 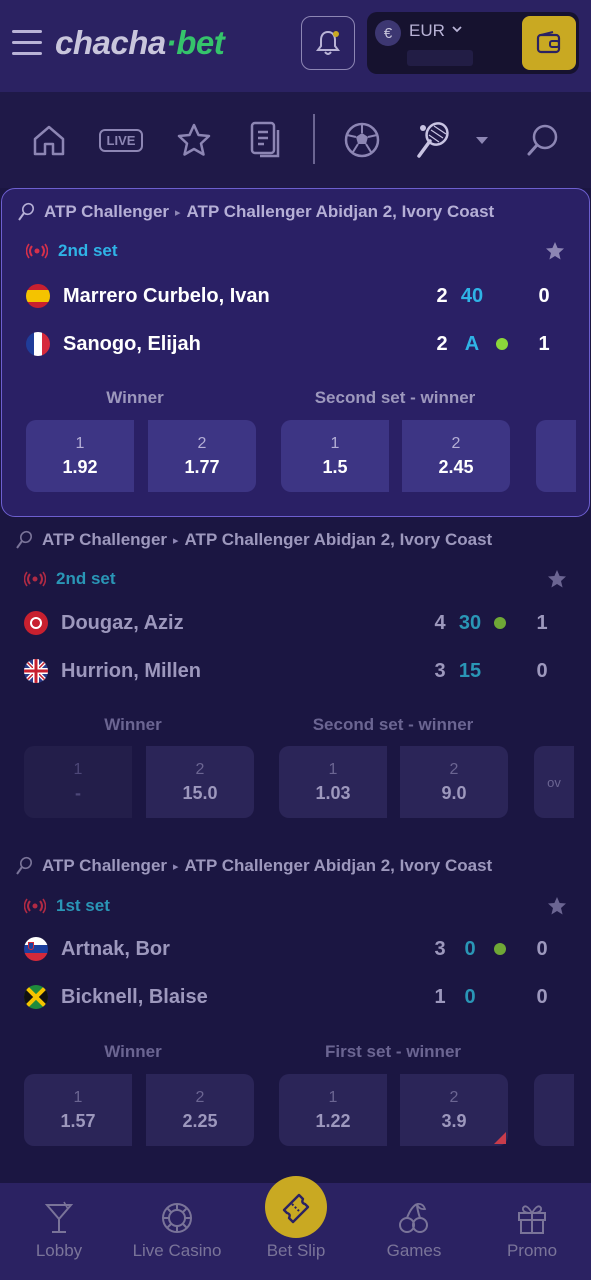 I want to click on star-icon, so click(x=194, y=139).